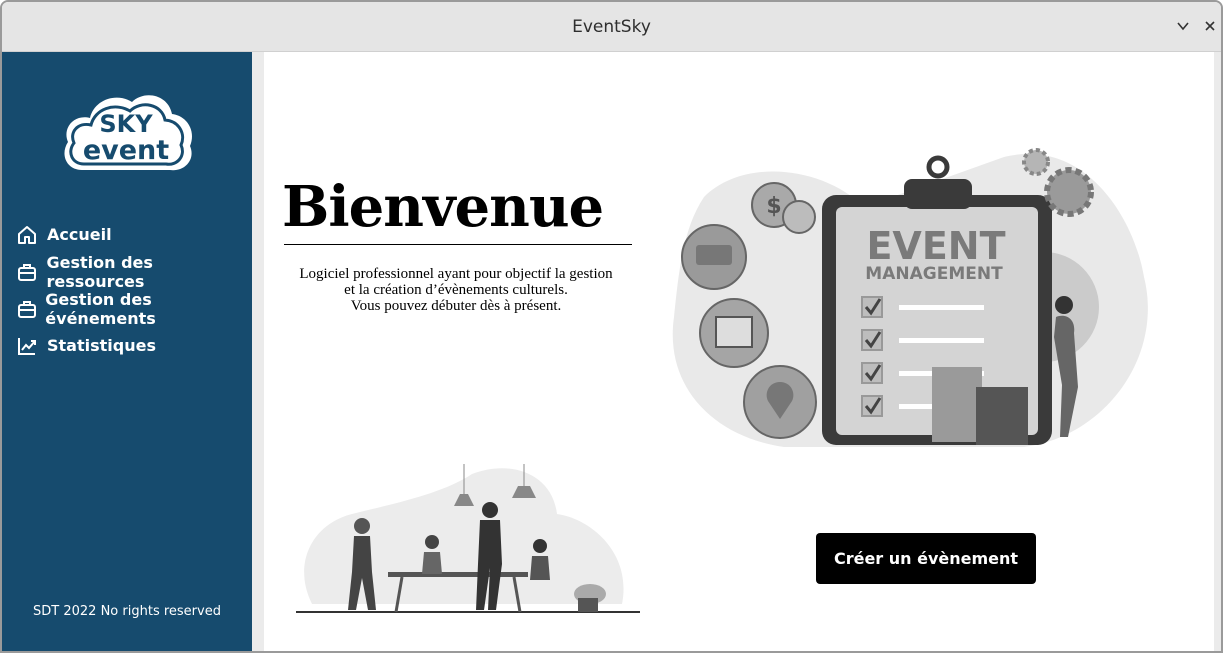 The image size is (1223, 653). What do you see at coordinates (126, 150) in the screenshot?
I see `svg-text: event` at bounding box center [126, 150].